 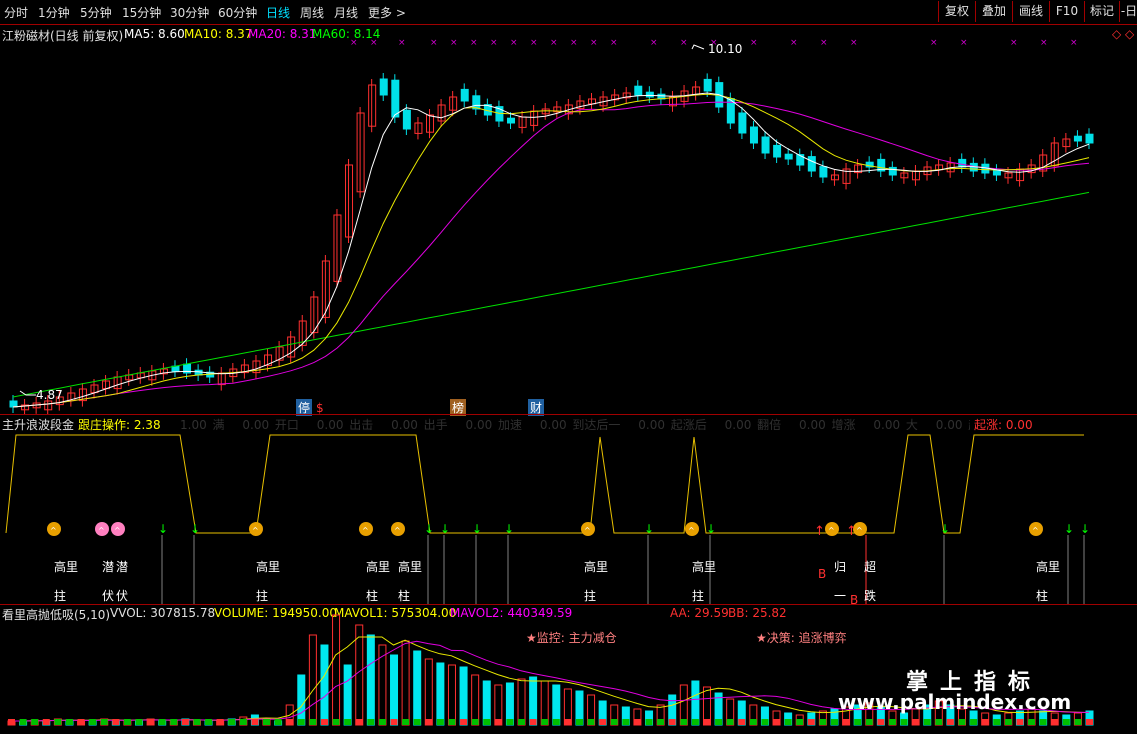 What do you see at coordinates (237, 12) in the screenshot?
I see `period-tab-60min: 60分钟` at bounding box center [237, 12].